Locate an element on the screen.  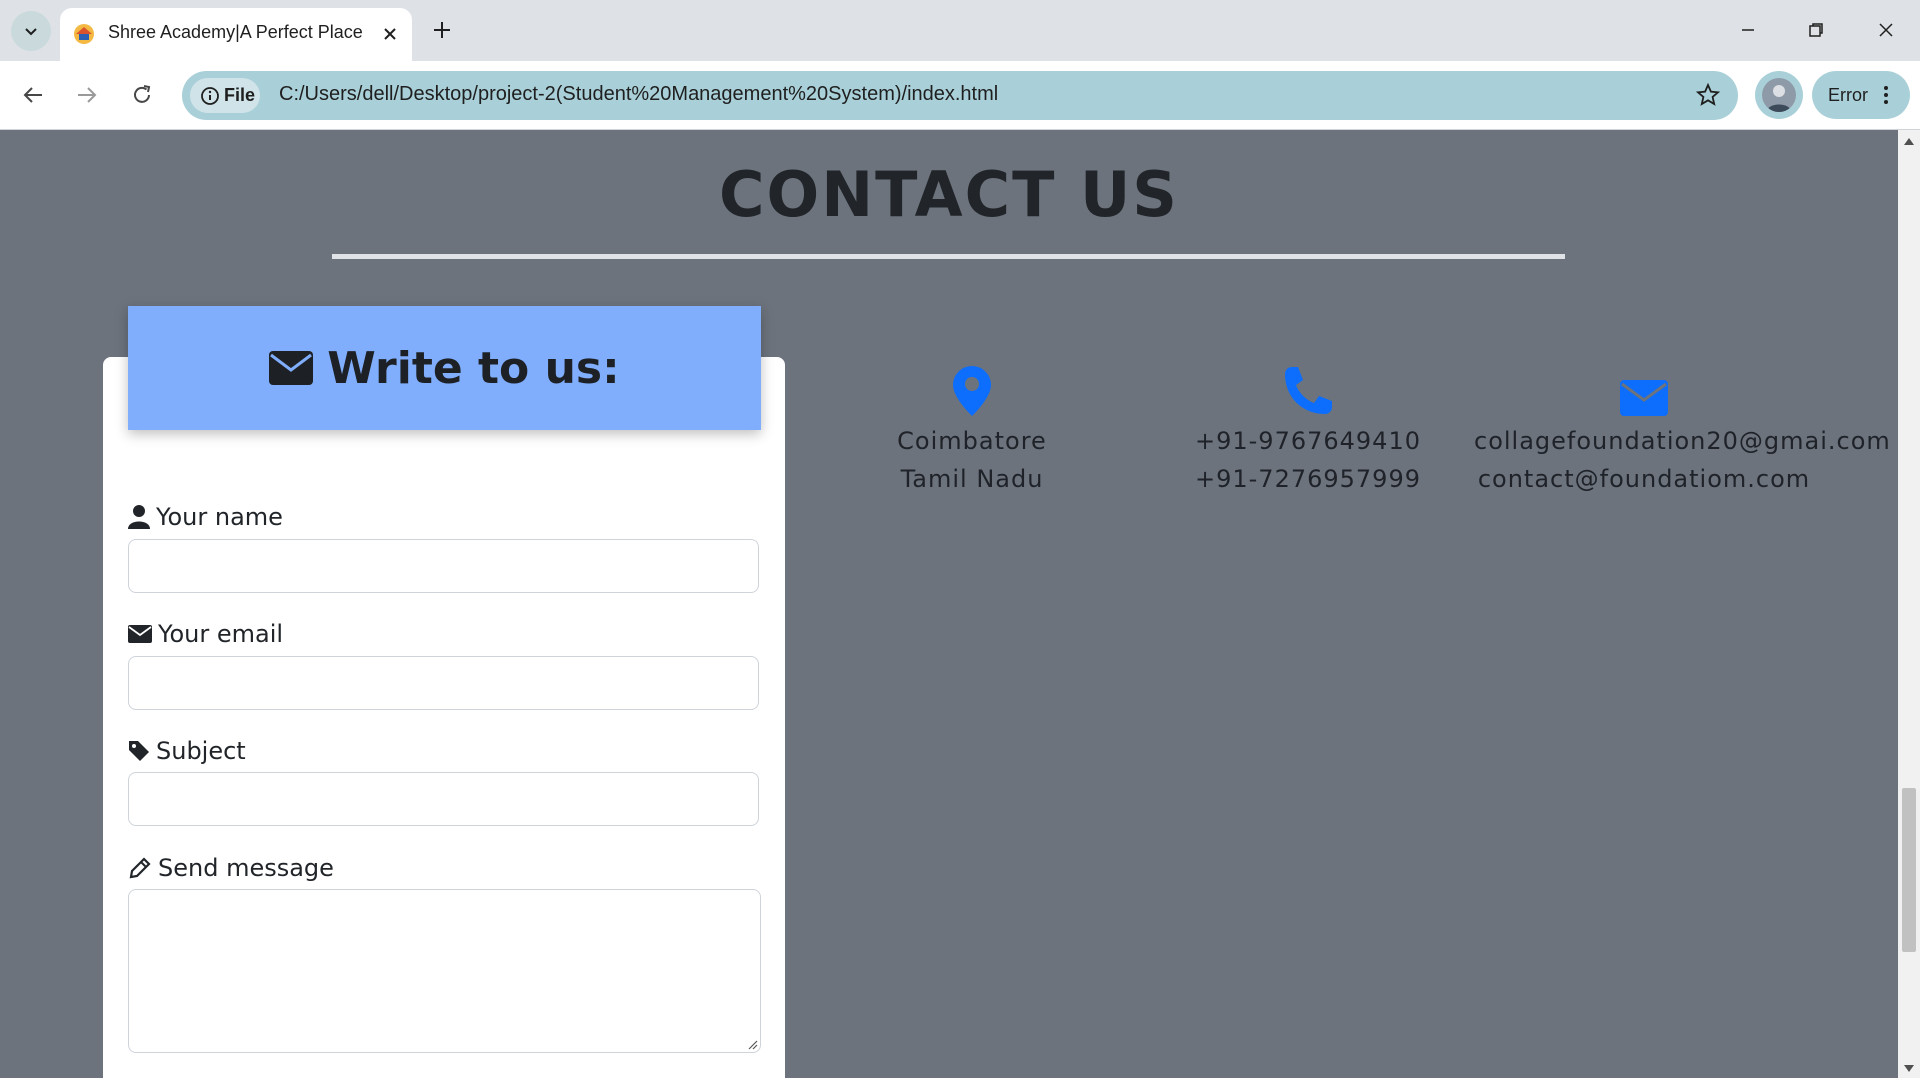
active-tab: Shree Academy|A Perfect Place is located at coordinates (236, 34).